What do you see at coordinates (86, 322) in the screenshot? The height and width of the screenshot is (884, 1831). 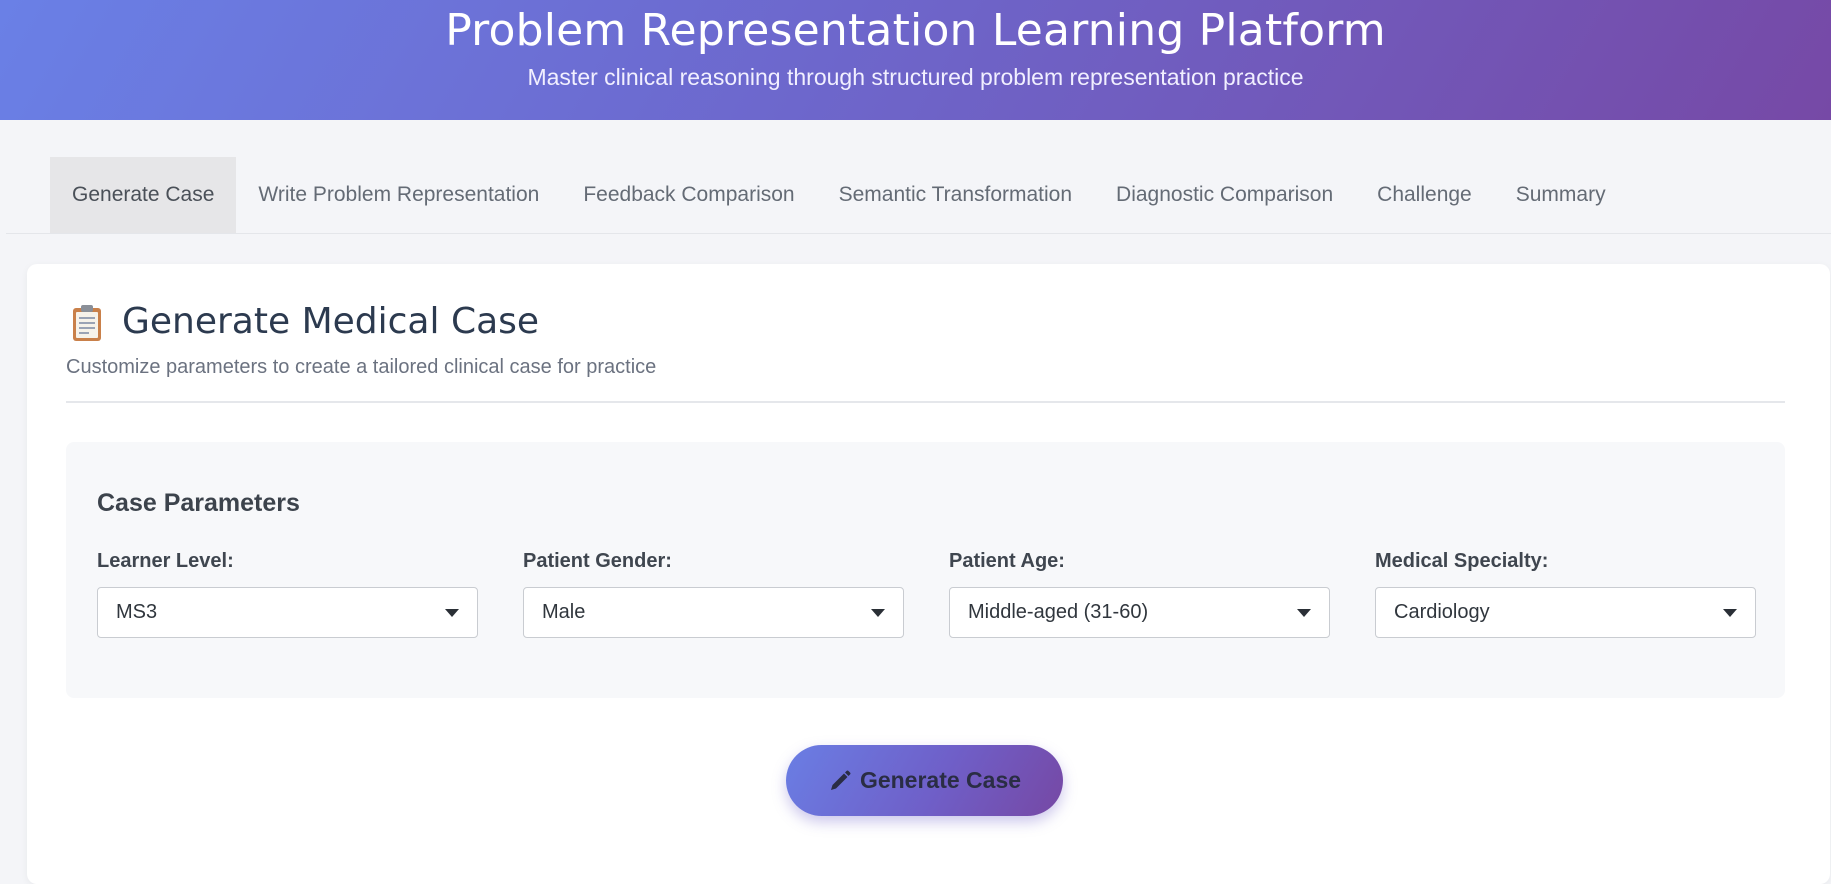 I see `clipboard-icon` at bounding box center [86, 322].